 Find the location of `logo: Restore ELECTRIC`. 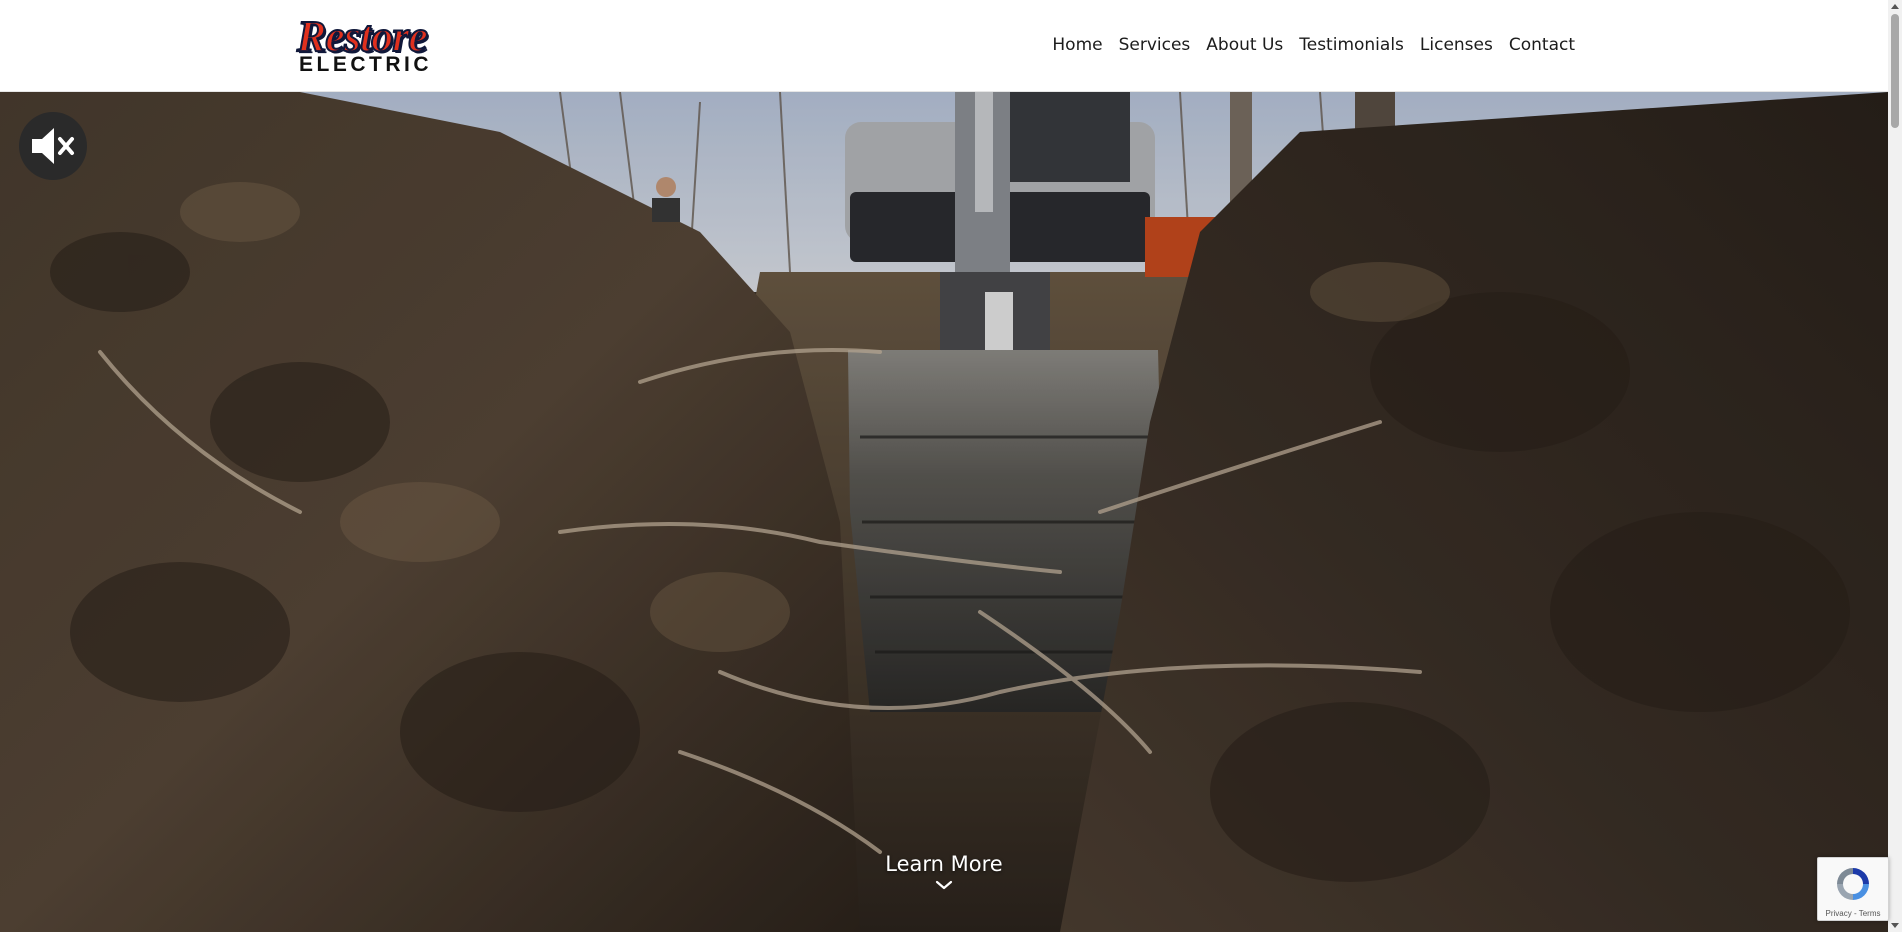

logo: Restore ELECTRIC is located at coordinates (378, 44).